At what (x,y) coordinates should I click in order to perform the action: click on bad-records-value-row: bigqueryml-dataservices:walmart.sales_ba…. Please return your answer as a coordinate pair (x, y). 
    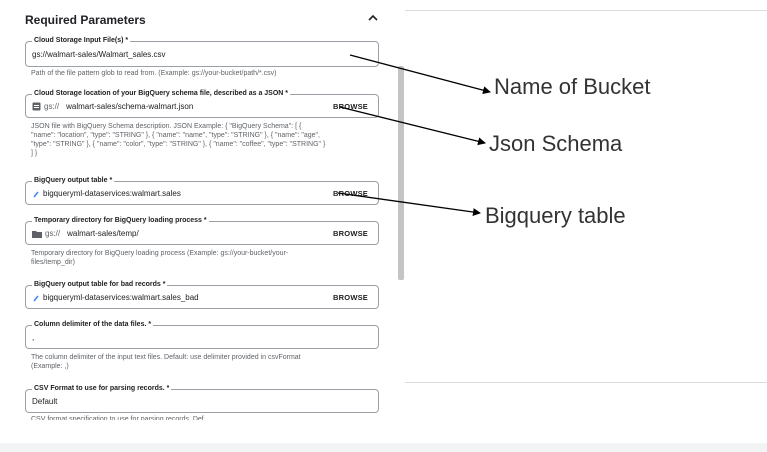
    Looking at the image, I should click on (115, 297).